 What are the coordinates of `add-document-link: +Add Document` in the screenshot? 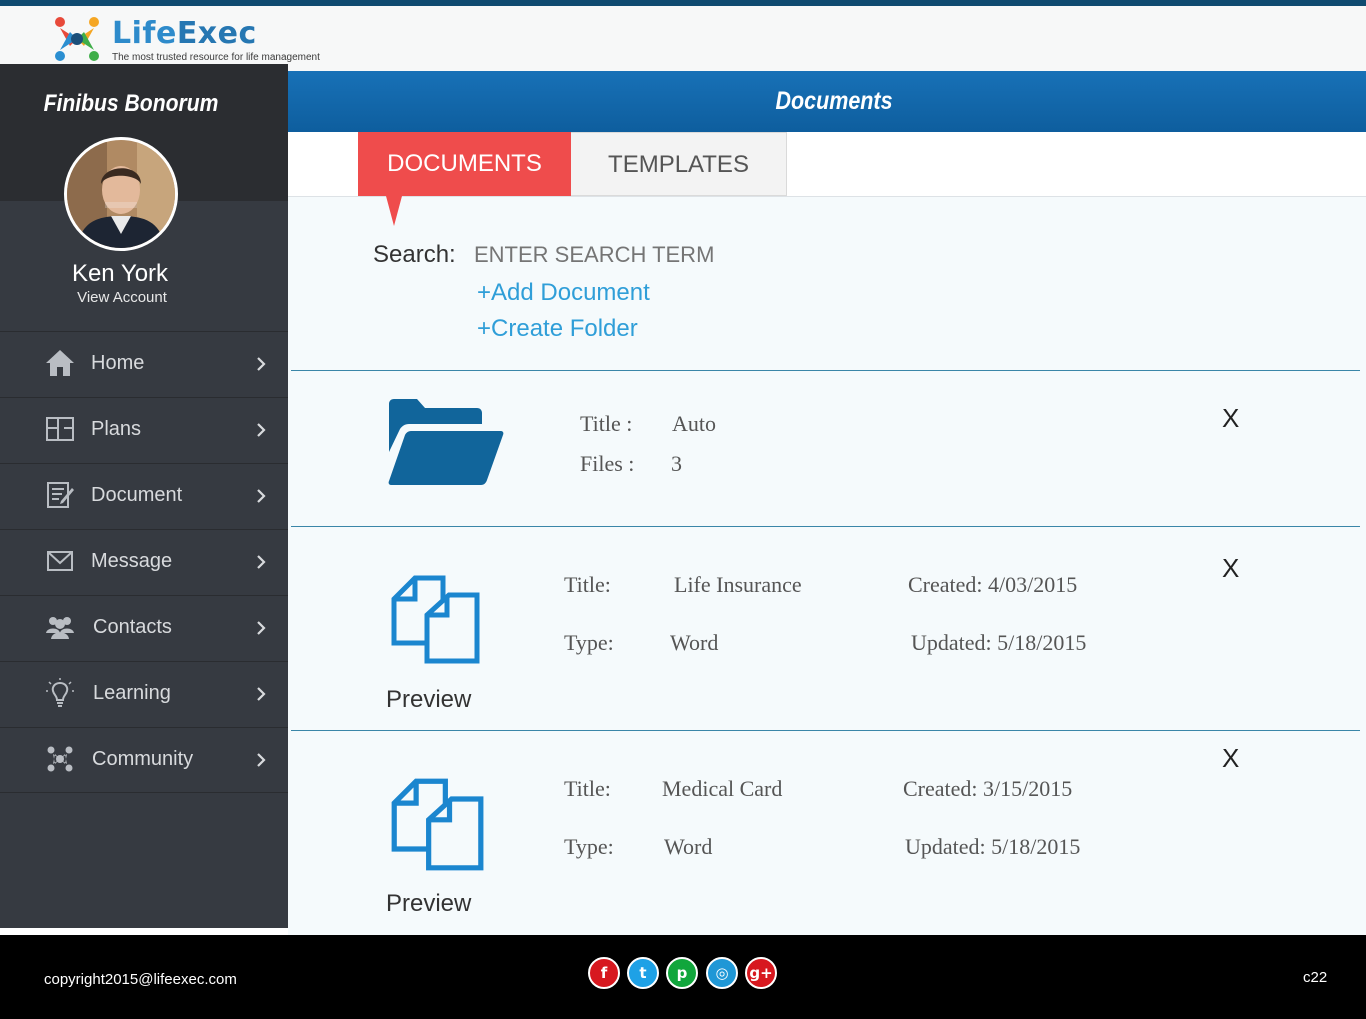 It's located at (563, 293).